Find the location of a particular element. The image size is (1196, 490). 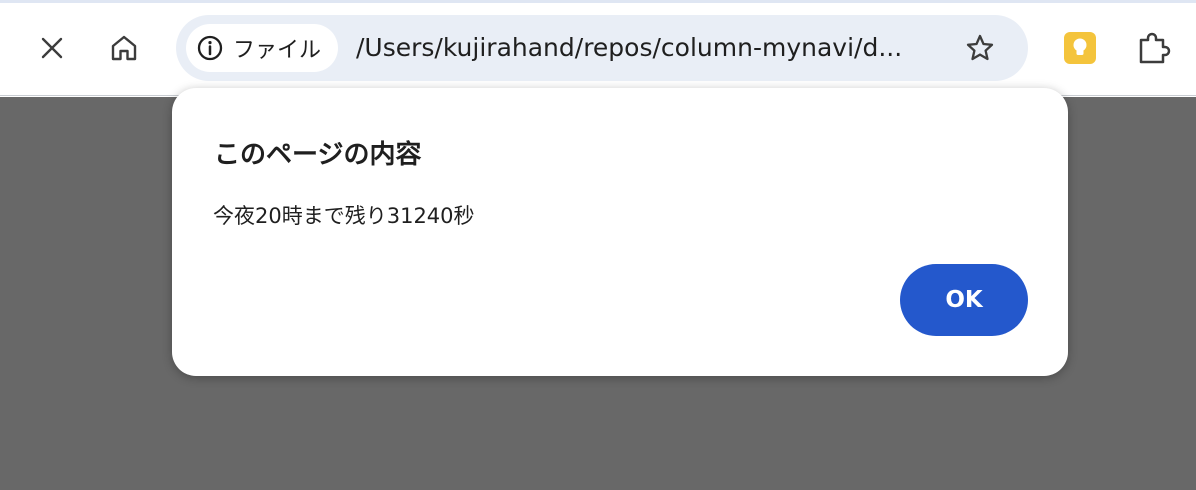

puzzle-extensions-icon is located at coordinates (1155, 48).